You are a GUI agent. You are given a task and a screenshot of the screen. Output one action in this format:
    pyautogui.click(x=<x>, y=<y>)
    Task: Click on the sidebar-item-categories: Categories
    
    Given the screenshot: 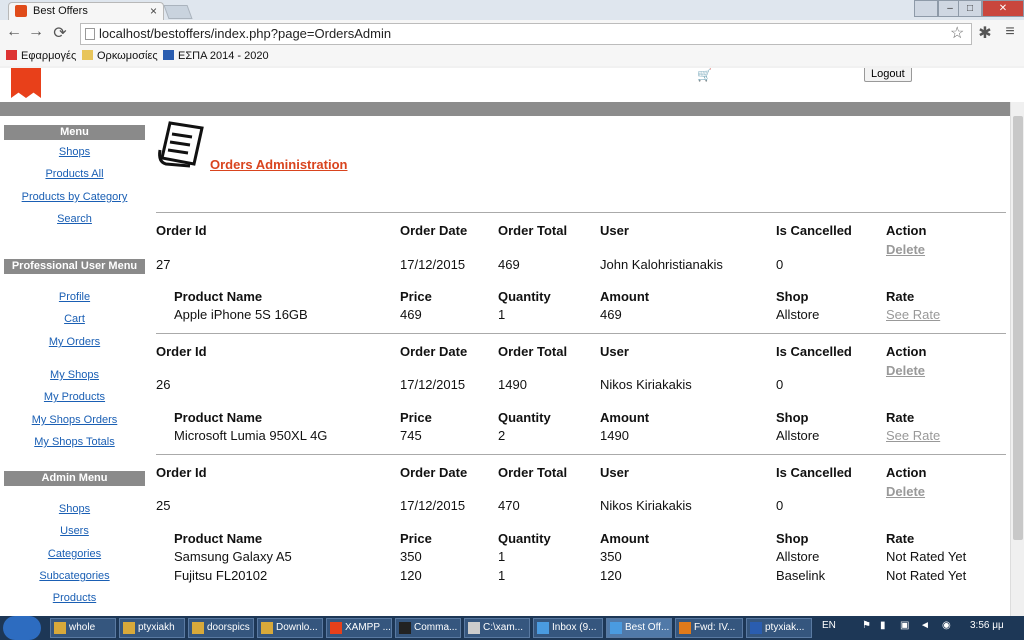 What is the action you would take?
    pyautogui.click(x=74, y=554)
    